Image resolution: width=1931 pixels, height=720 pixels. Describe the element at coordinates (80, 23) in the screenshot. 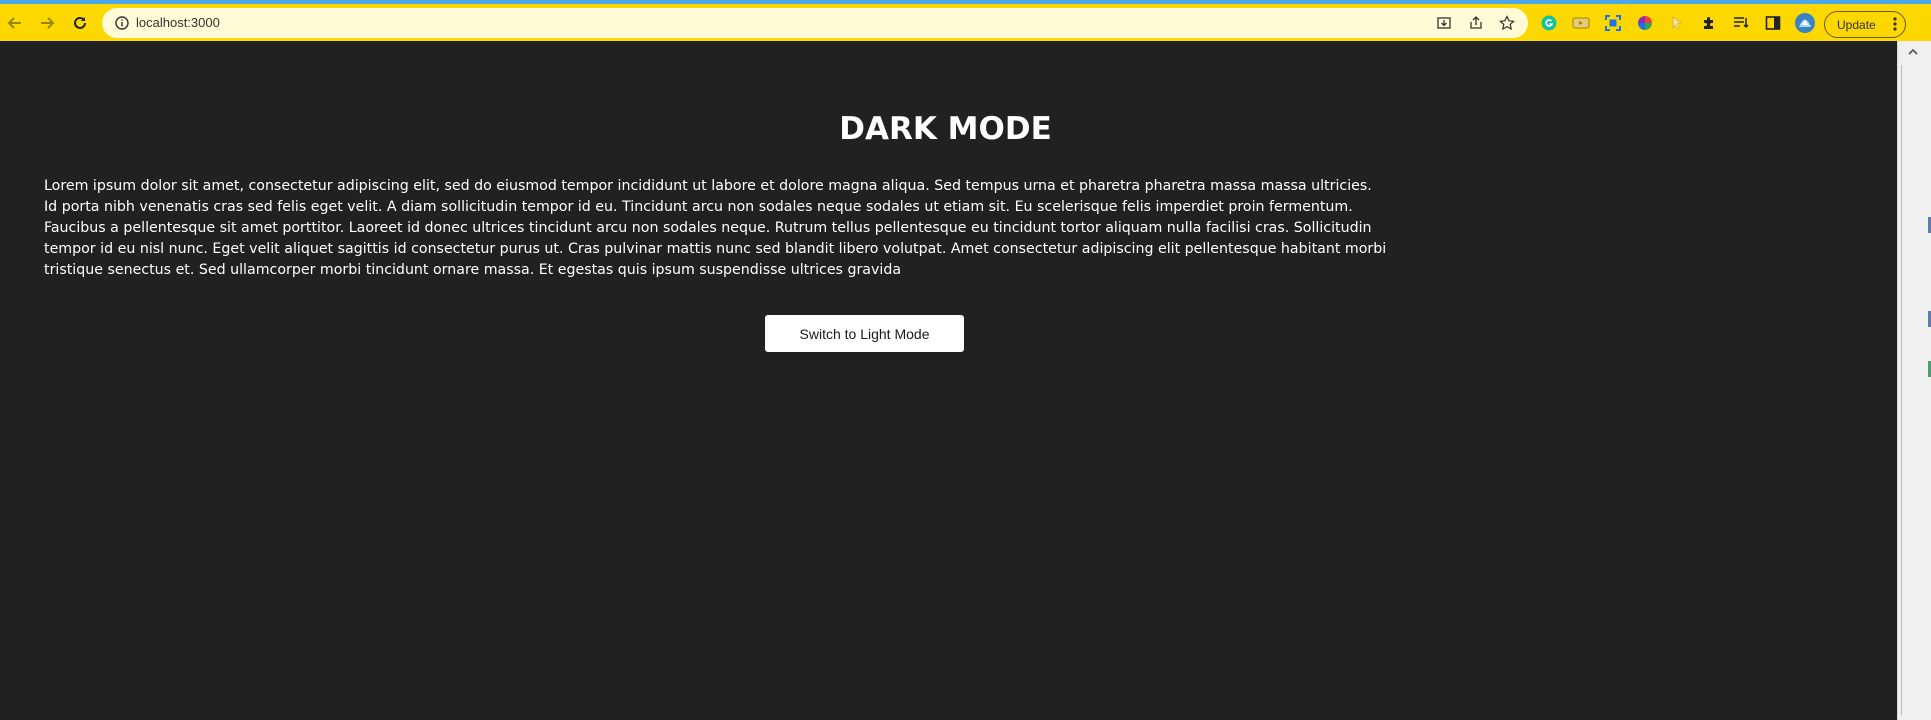

I see `reload-icon` at that location.